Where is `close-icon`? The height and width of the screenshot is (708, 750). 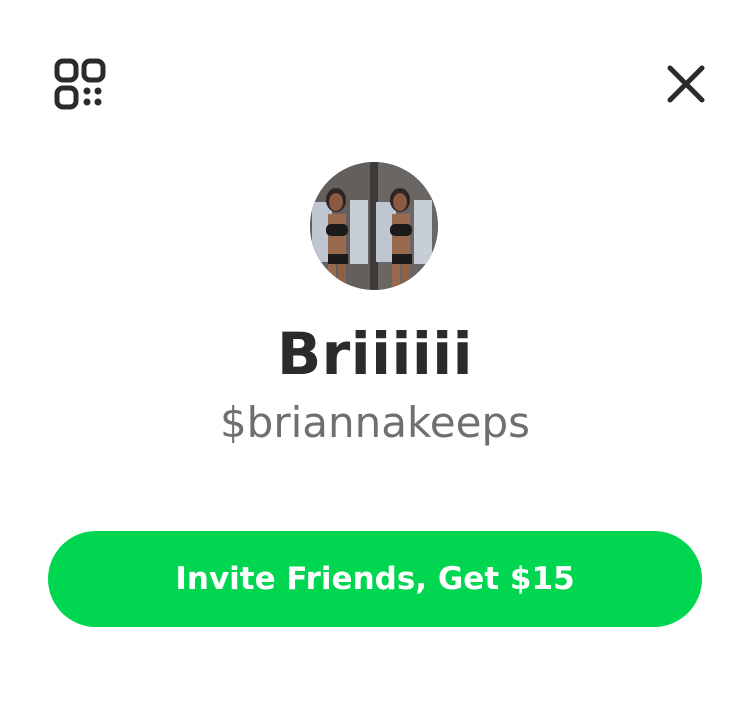 close-icon is located at coordinates (686, 84).